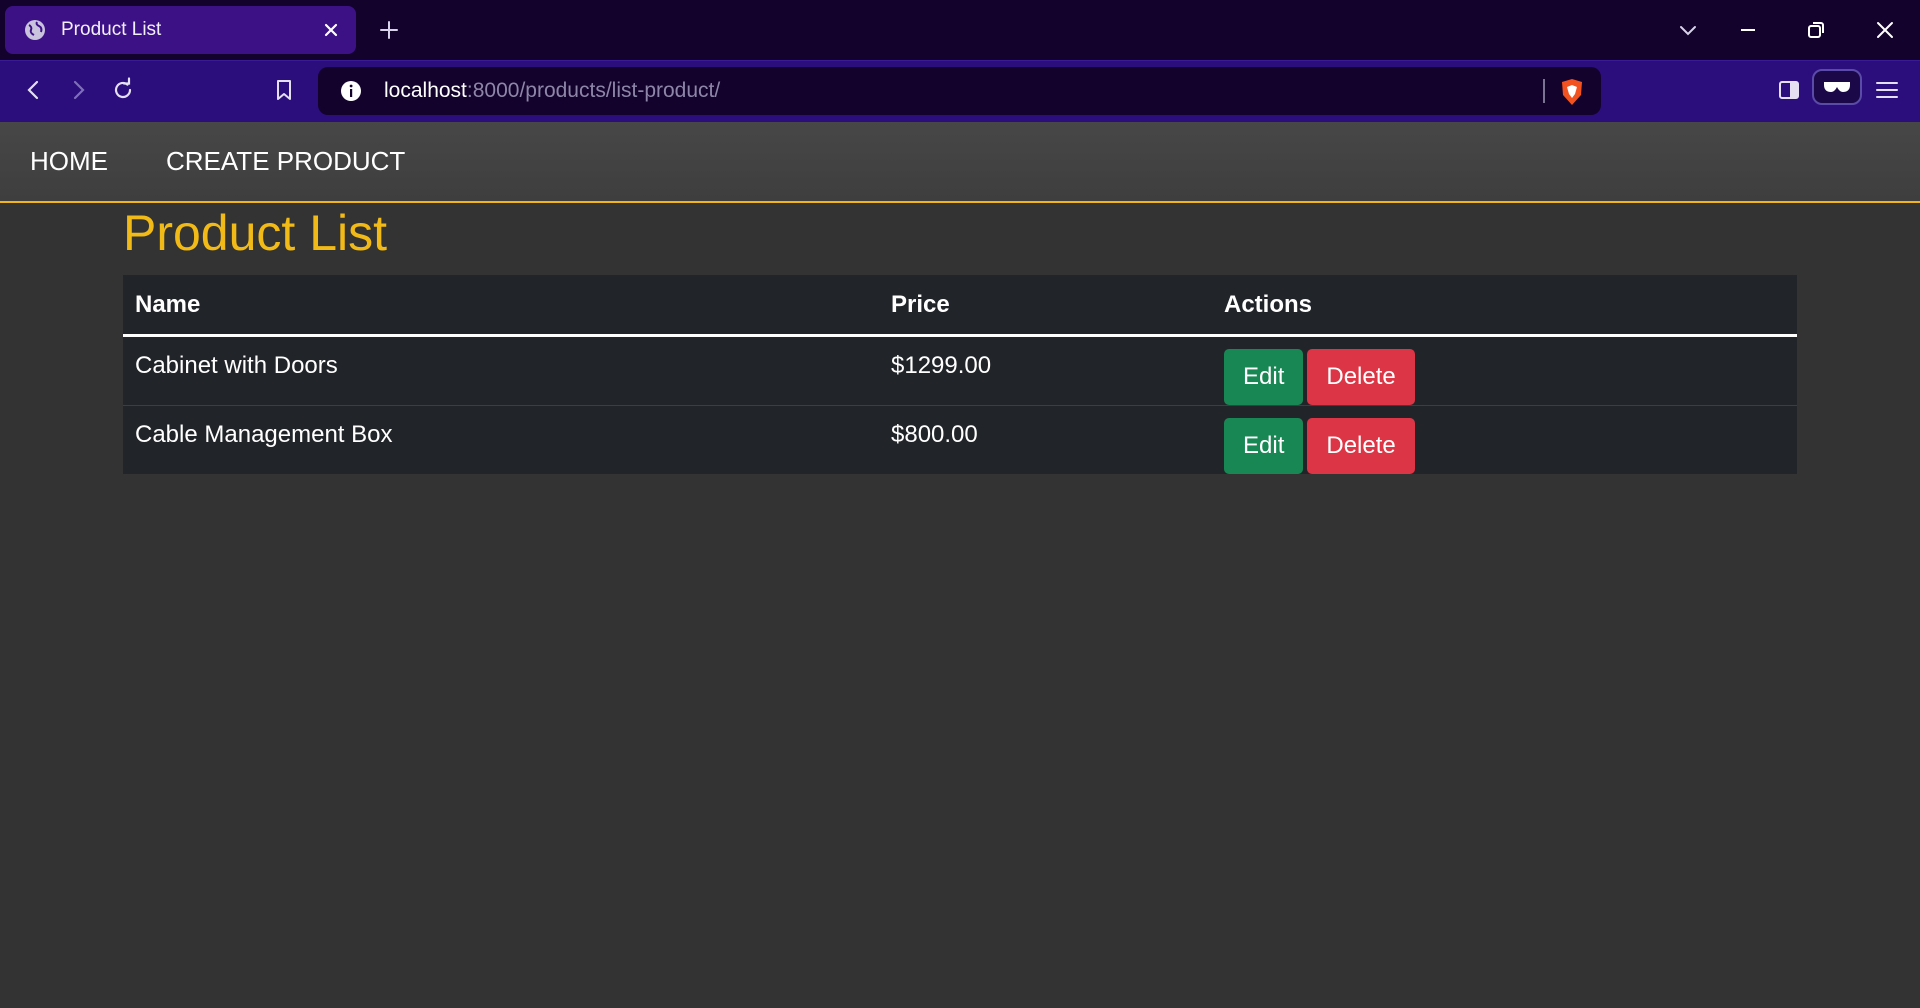 The image size is (1920, 1008). Describe the element at coordinates (111, 29) in the screenshot. I see `tab-title: Product List` at that location.